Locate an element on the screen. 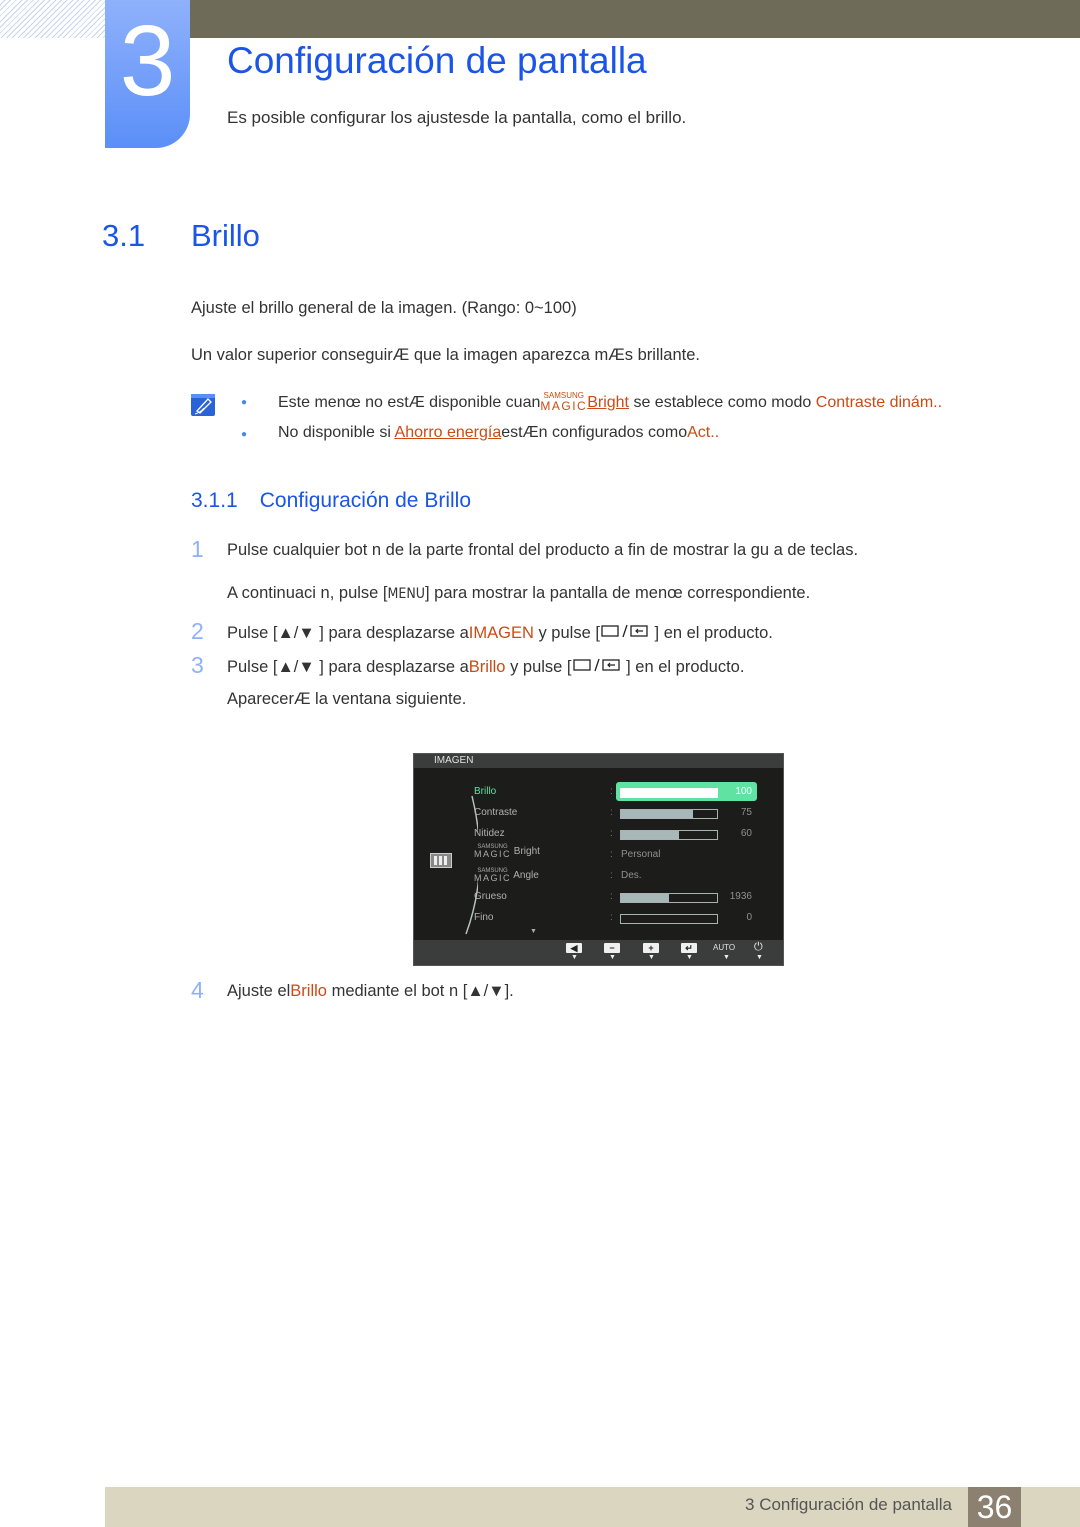  osd-minus-button: − is located at coordinates (612, 948).